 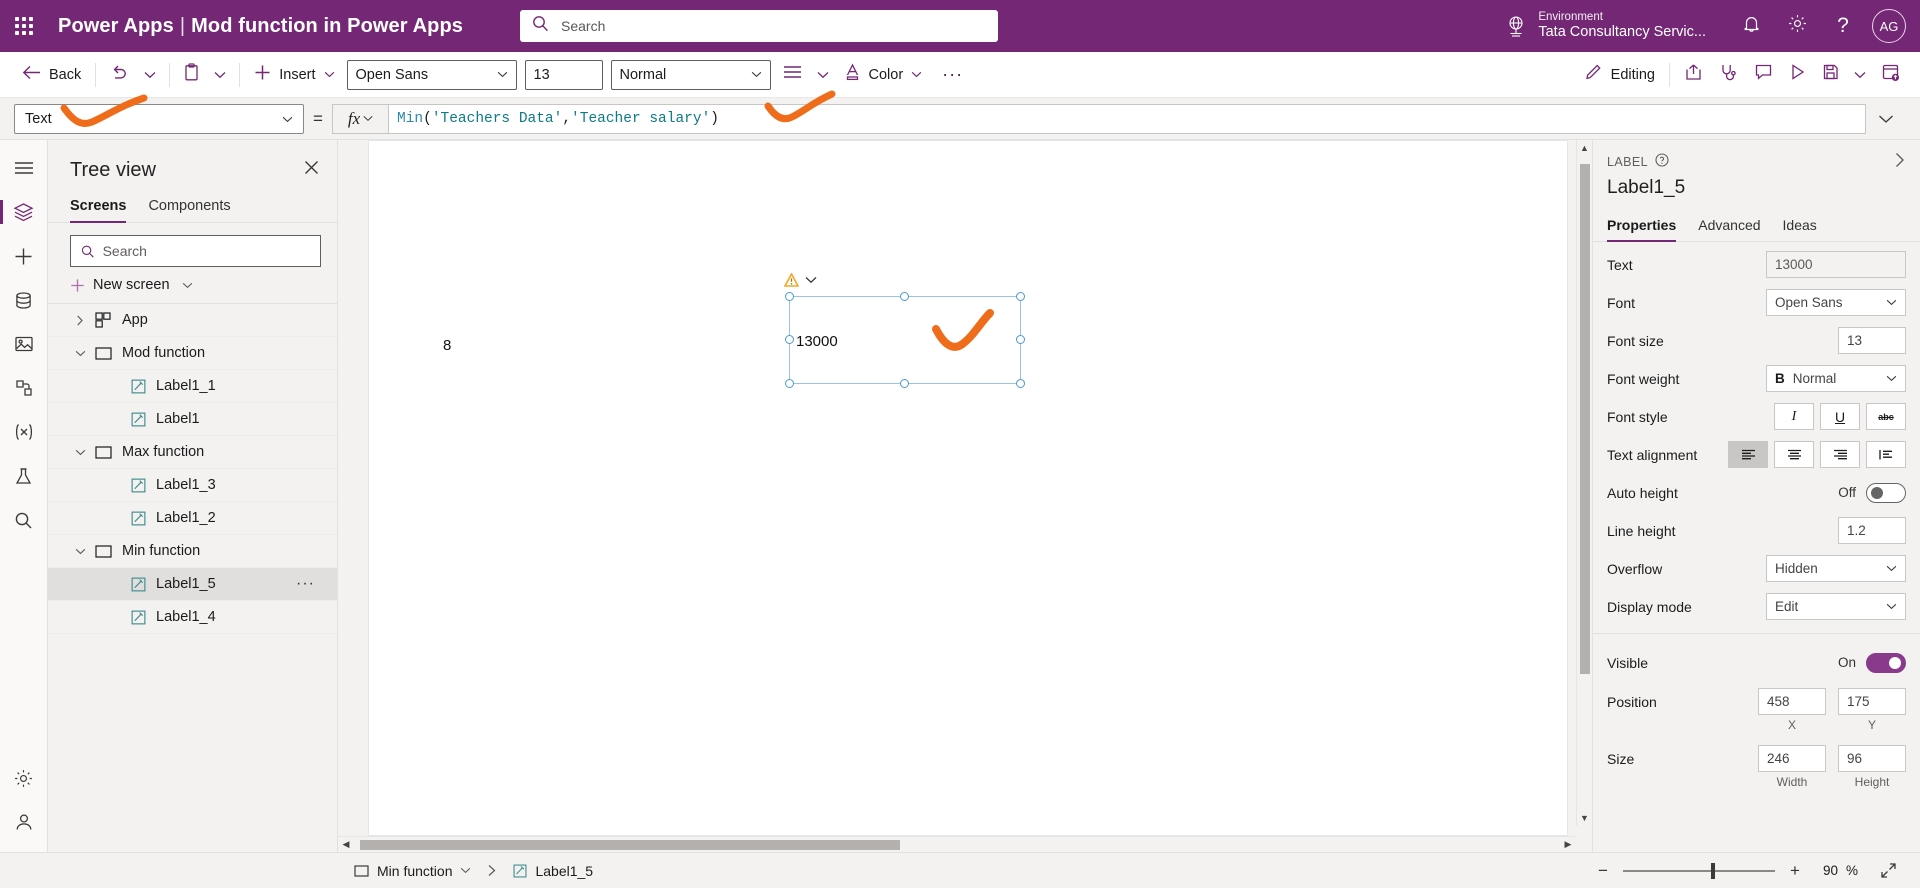 I want to click on control-warning-badge, so click(x=800, y=280).